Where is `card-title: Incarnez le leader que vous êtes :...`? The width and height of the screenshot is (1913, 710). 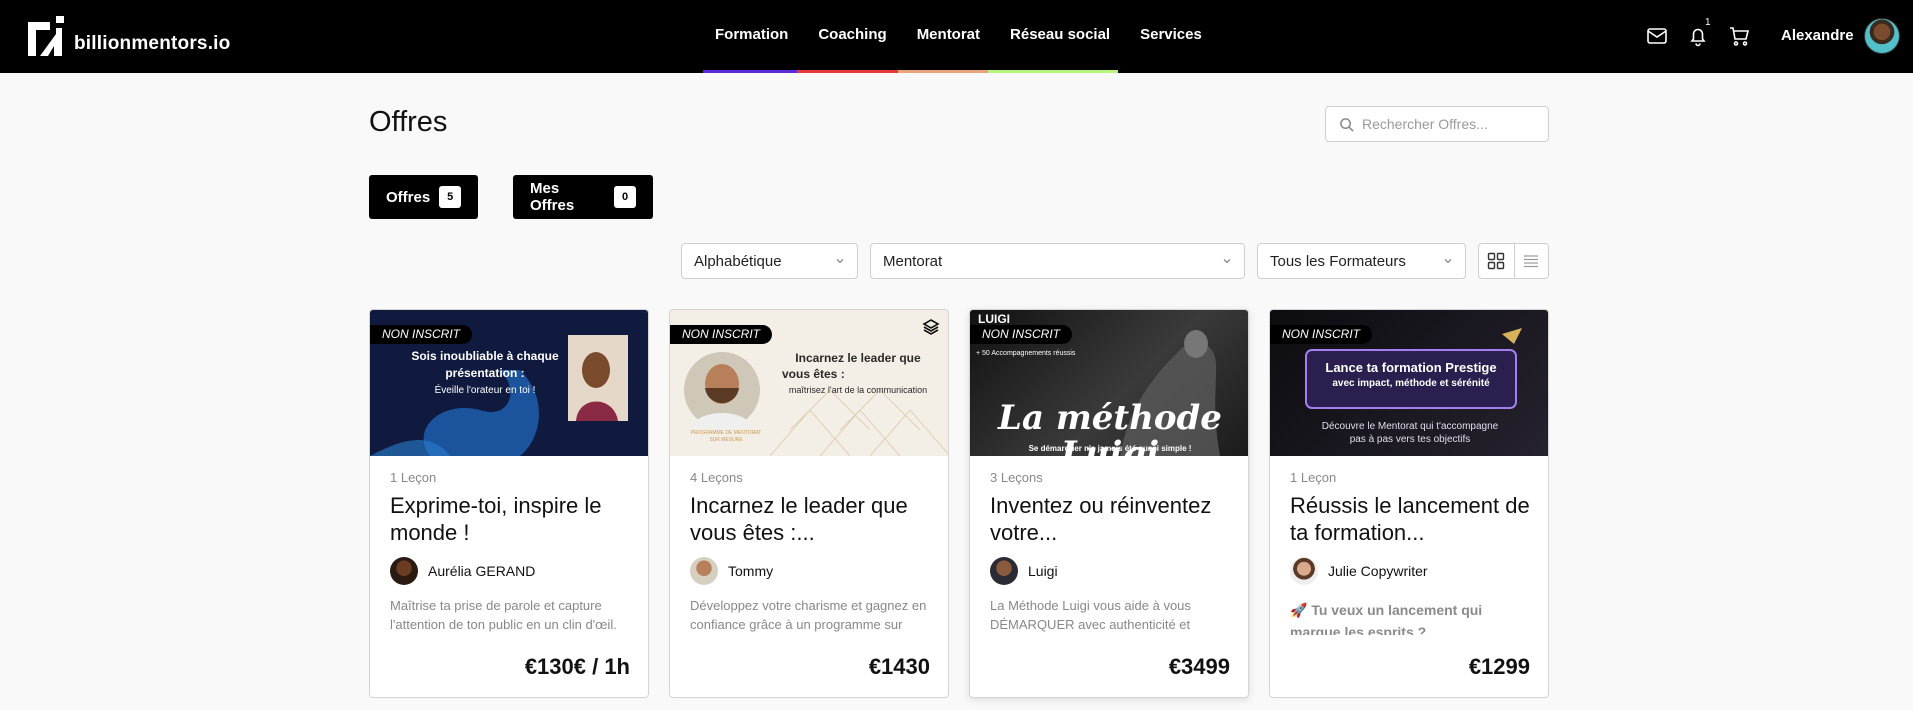 card-title: Incarnez le leader que vous êtes :... is located at coordinates (812, 519).